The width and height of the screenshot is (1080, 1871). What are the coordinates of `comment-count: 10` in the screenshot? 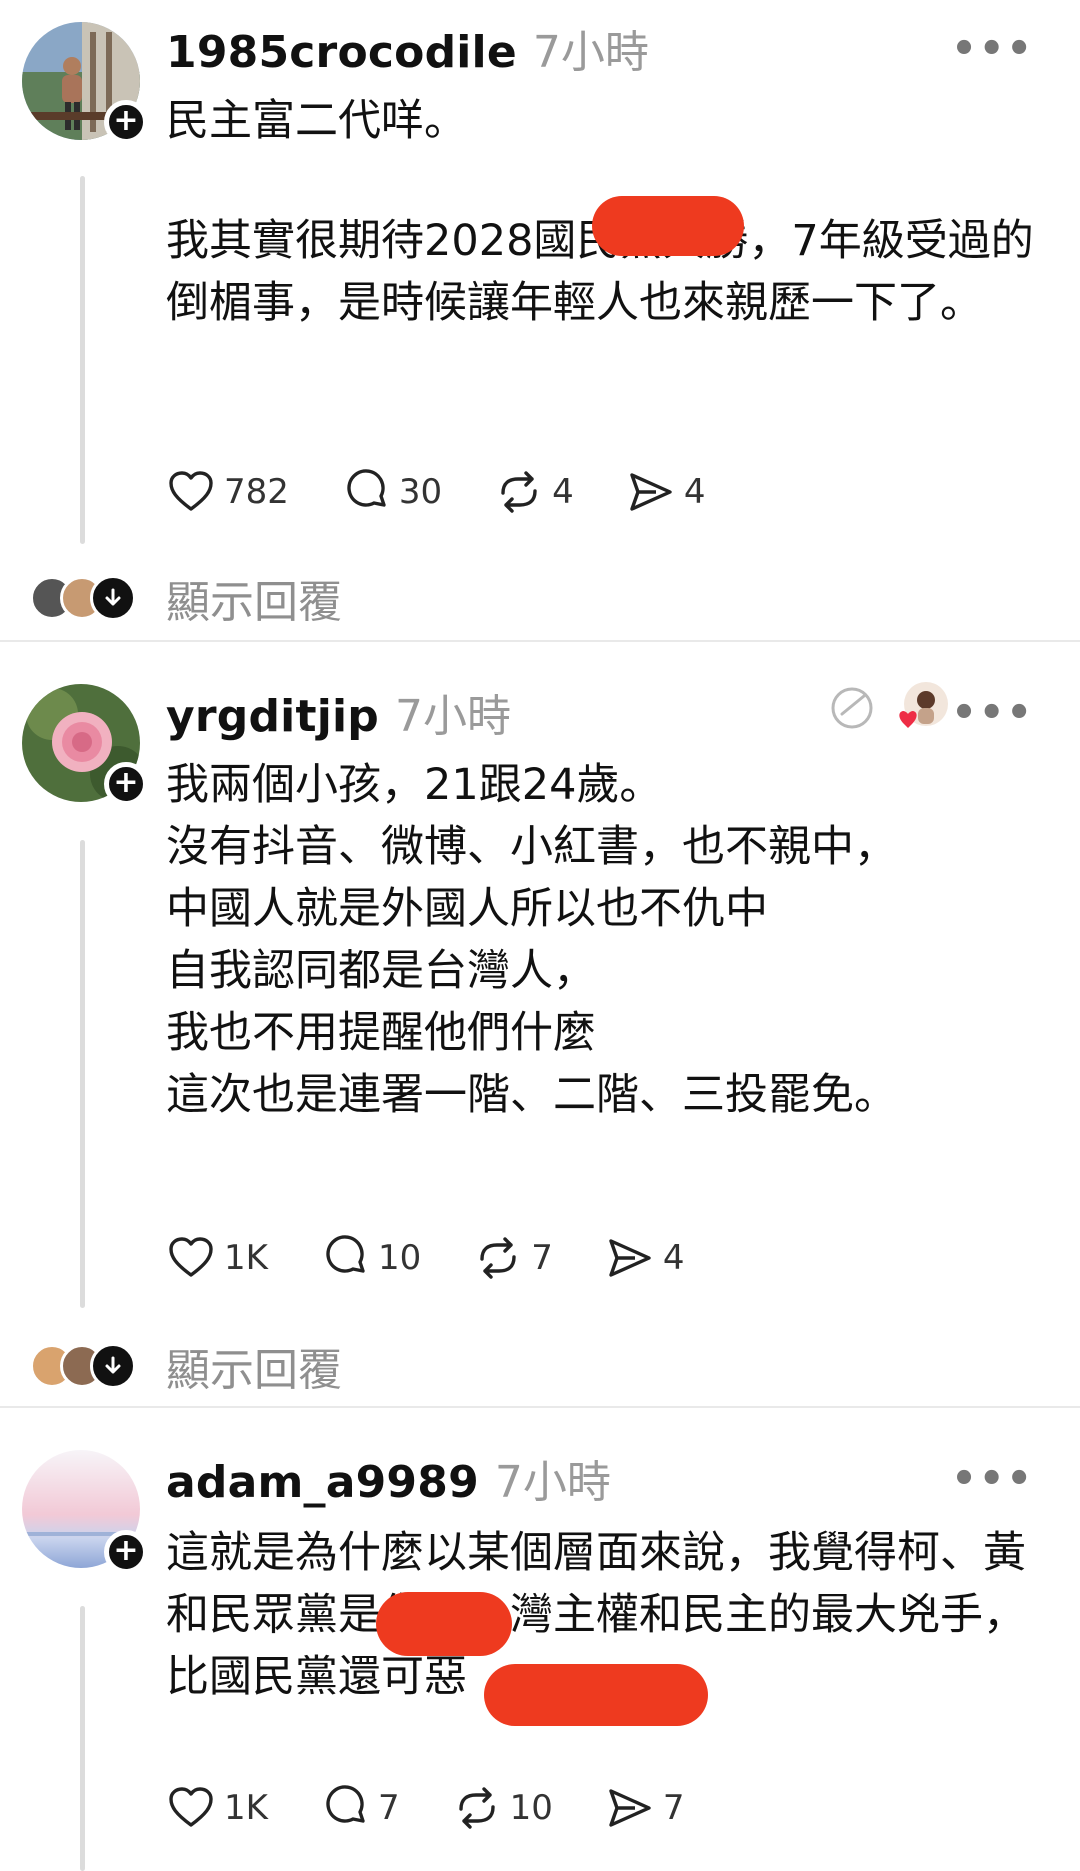 It's located at (399, 1258).